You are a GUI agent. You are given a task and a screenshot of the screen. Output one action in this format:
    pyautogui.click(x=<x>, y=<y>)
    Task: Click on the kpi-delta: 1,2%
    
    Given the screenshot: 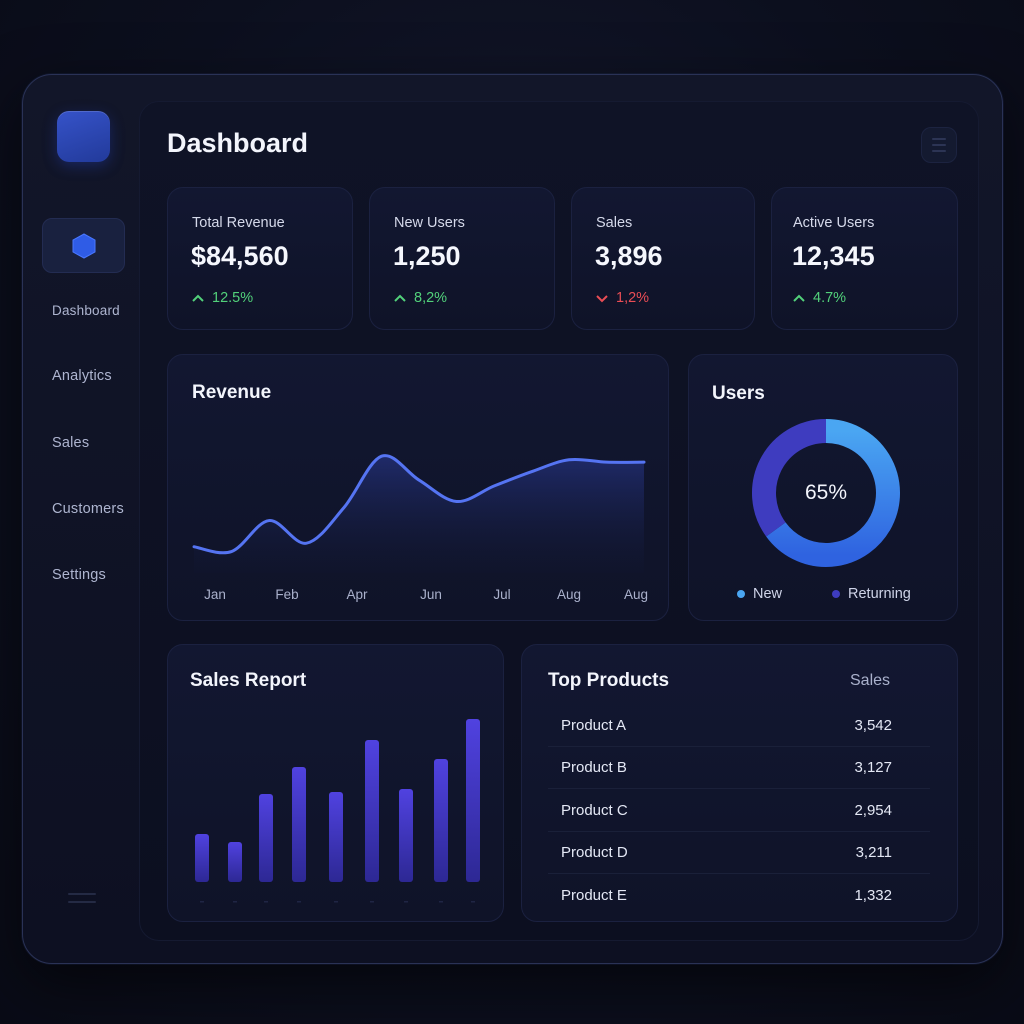 What is the action you would take?
    pyautogui.click(x=622, y=298)
    